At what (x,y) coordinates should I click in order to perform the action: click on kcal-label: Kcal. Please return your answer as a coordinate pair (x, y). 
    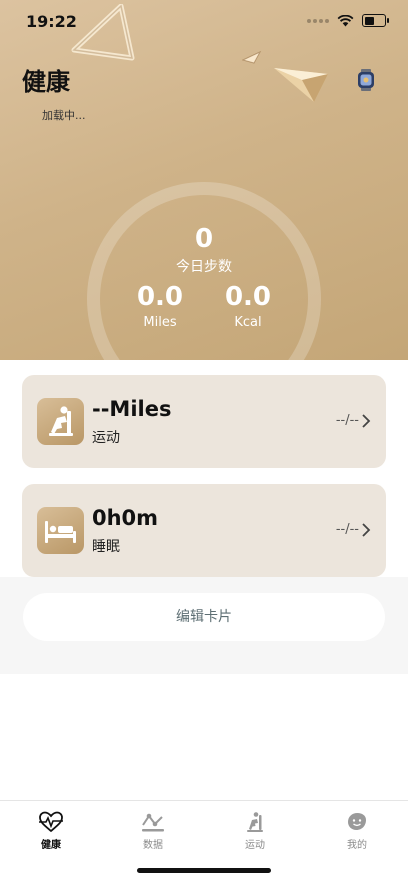
    Looking at the image, I should click on (248, 322).